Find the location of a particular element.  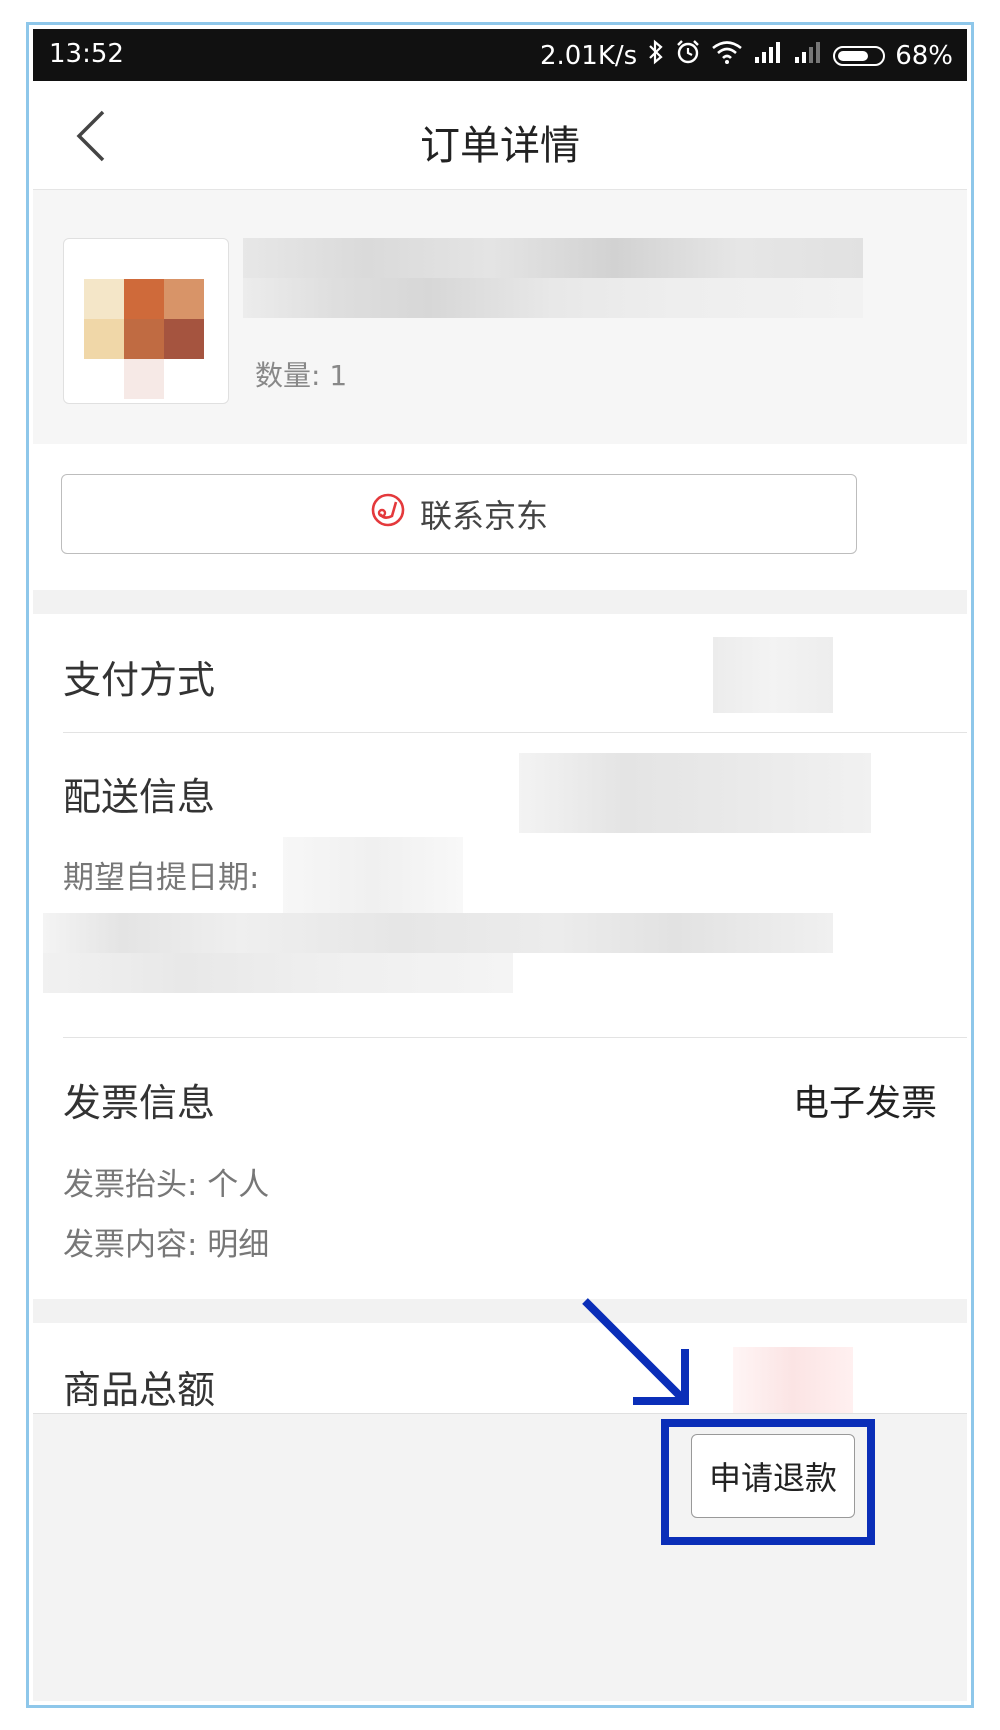

product-item: 数量: 1 is located at coordinates (500, 317).